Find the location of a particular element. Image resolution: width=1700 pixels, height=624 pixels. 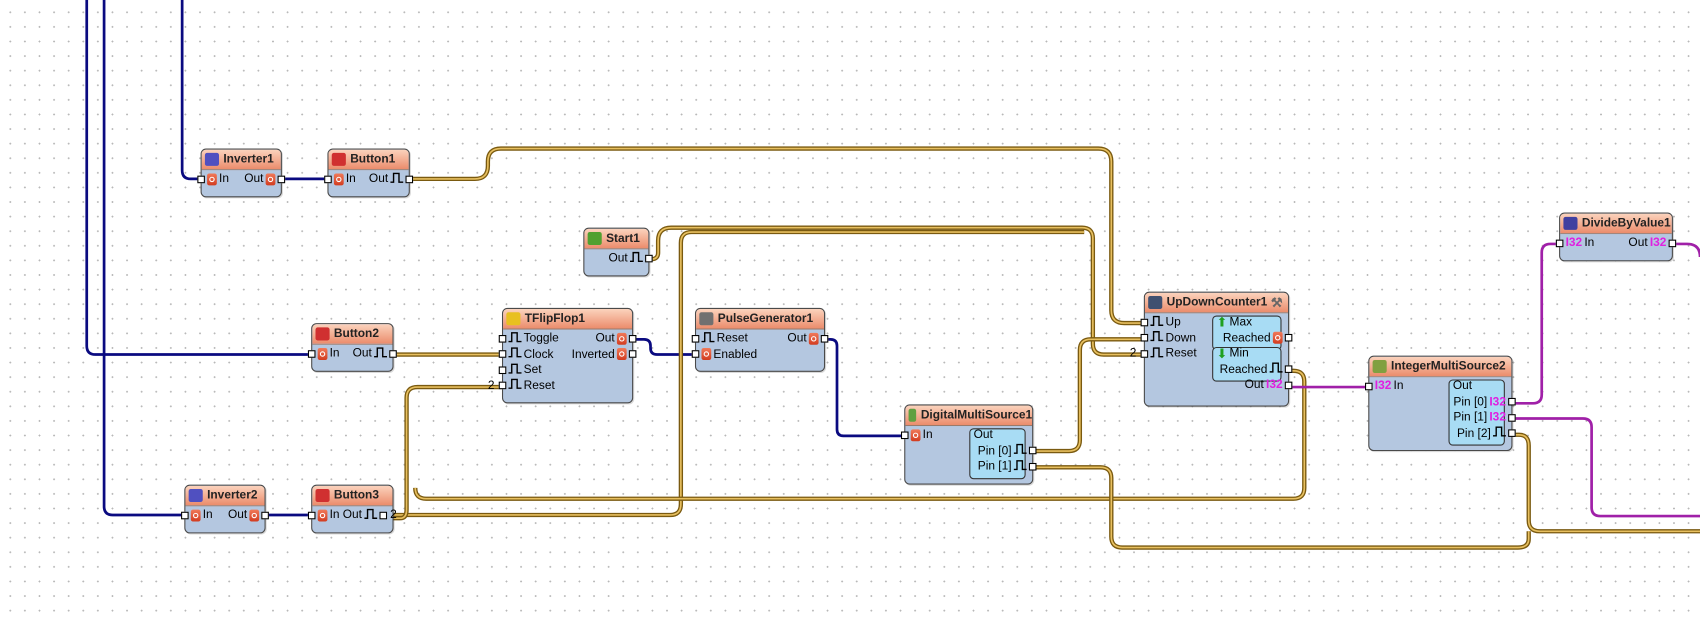

node-header: Button1 is located at coordinates (368, 160).